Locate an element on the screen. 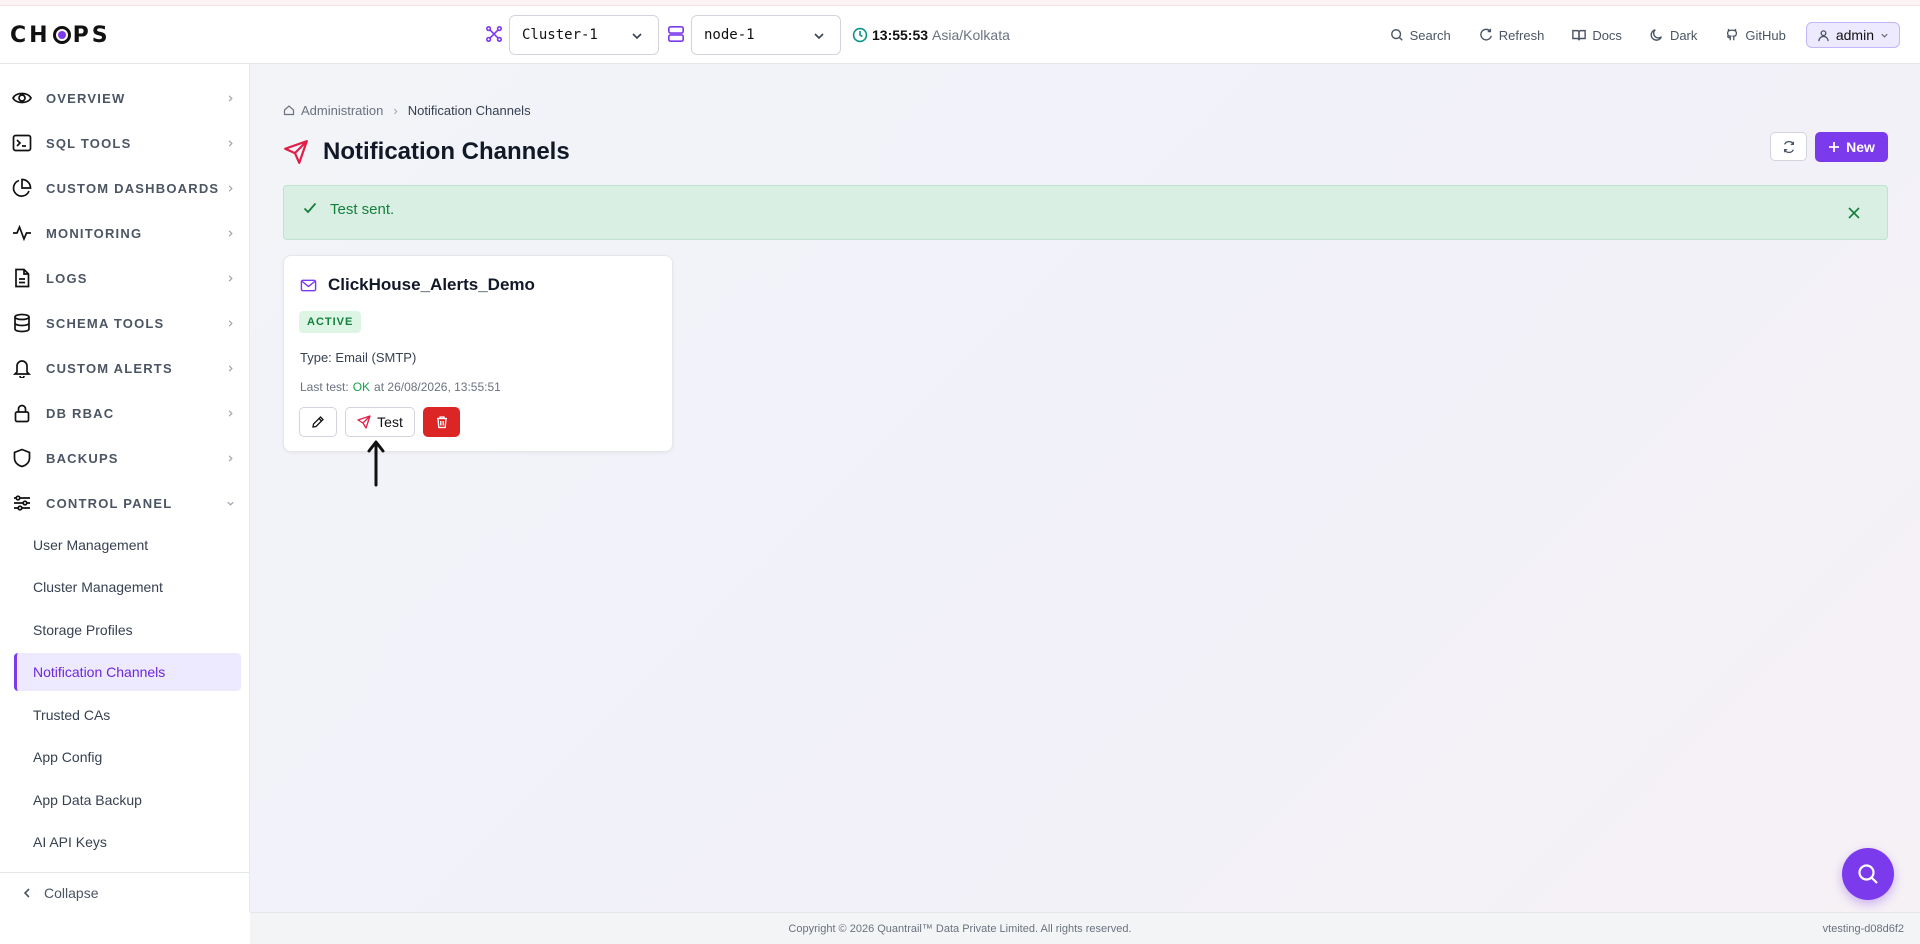 This screenshot has height=944, width=1920. footer-version: vtesting-d08d6f2 is located at coordinates (1863, 929).